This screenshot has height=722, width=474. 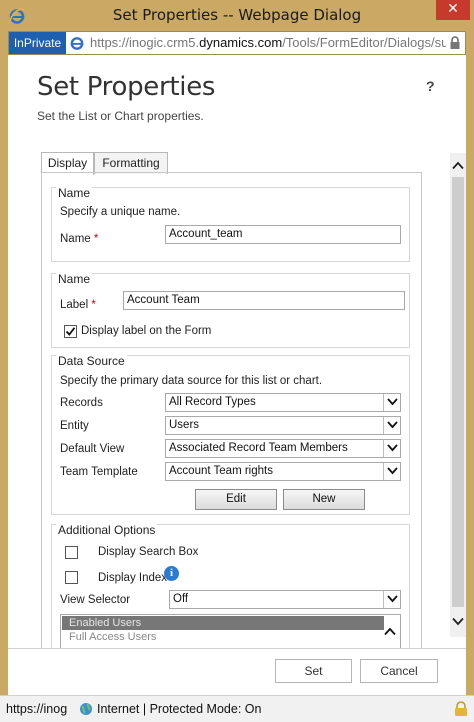 What do you see at coordinates (458, 622) in the screenshot?
I see `scroll-down-icon` at bounding box center [458, 622].